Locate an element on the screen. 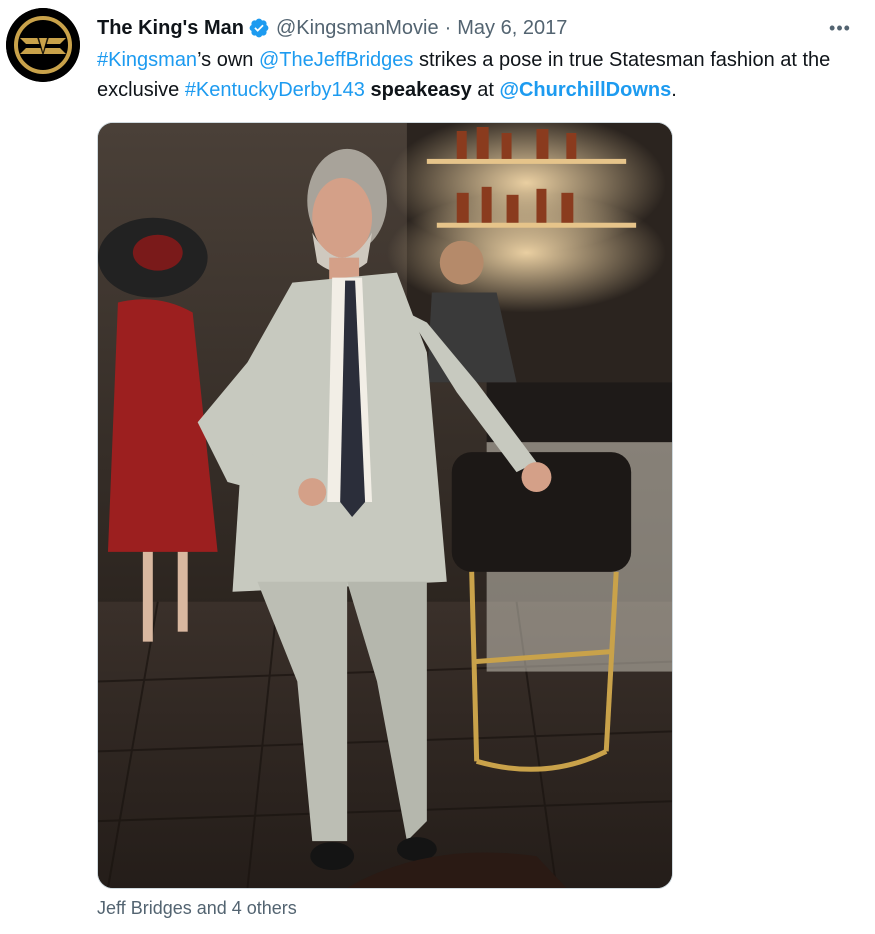 Image resolution: width=875 pixels, height=934 pixels. hashtag-kingsman: #Kingsman is located at coordinates (147, 60).